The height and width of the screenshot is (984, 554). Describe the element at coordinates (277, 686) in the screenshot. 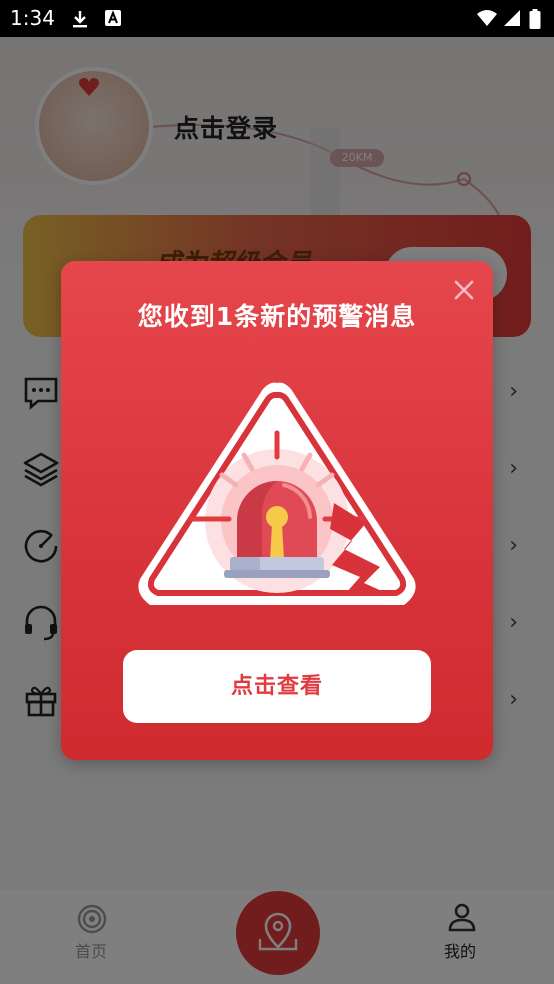

I see `view-warning-button: 点击查看` at that location.